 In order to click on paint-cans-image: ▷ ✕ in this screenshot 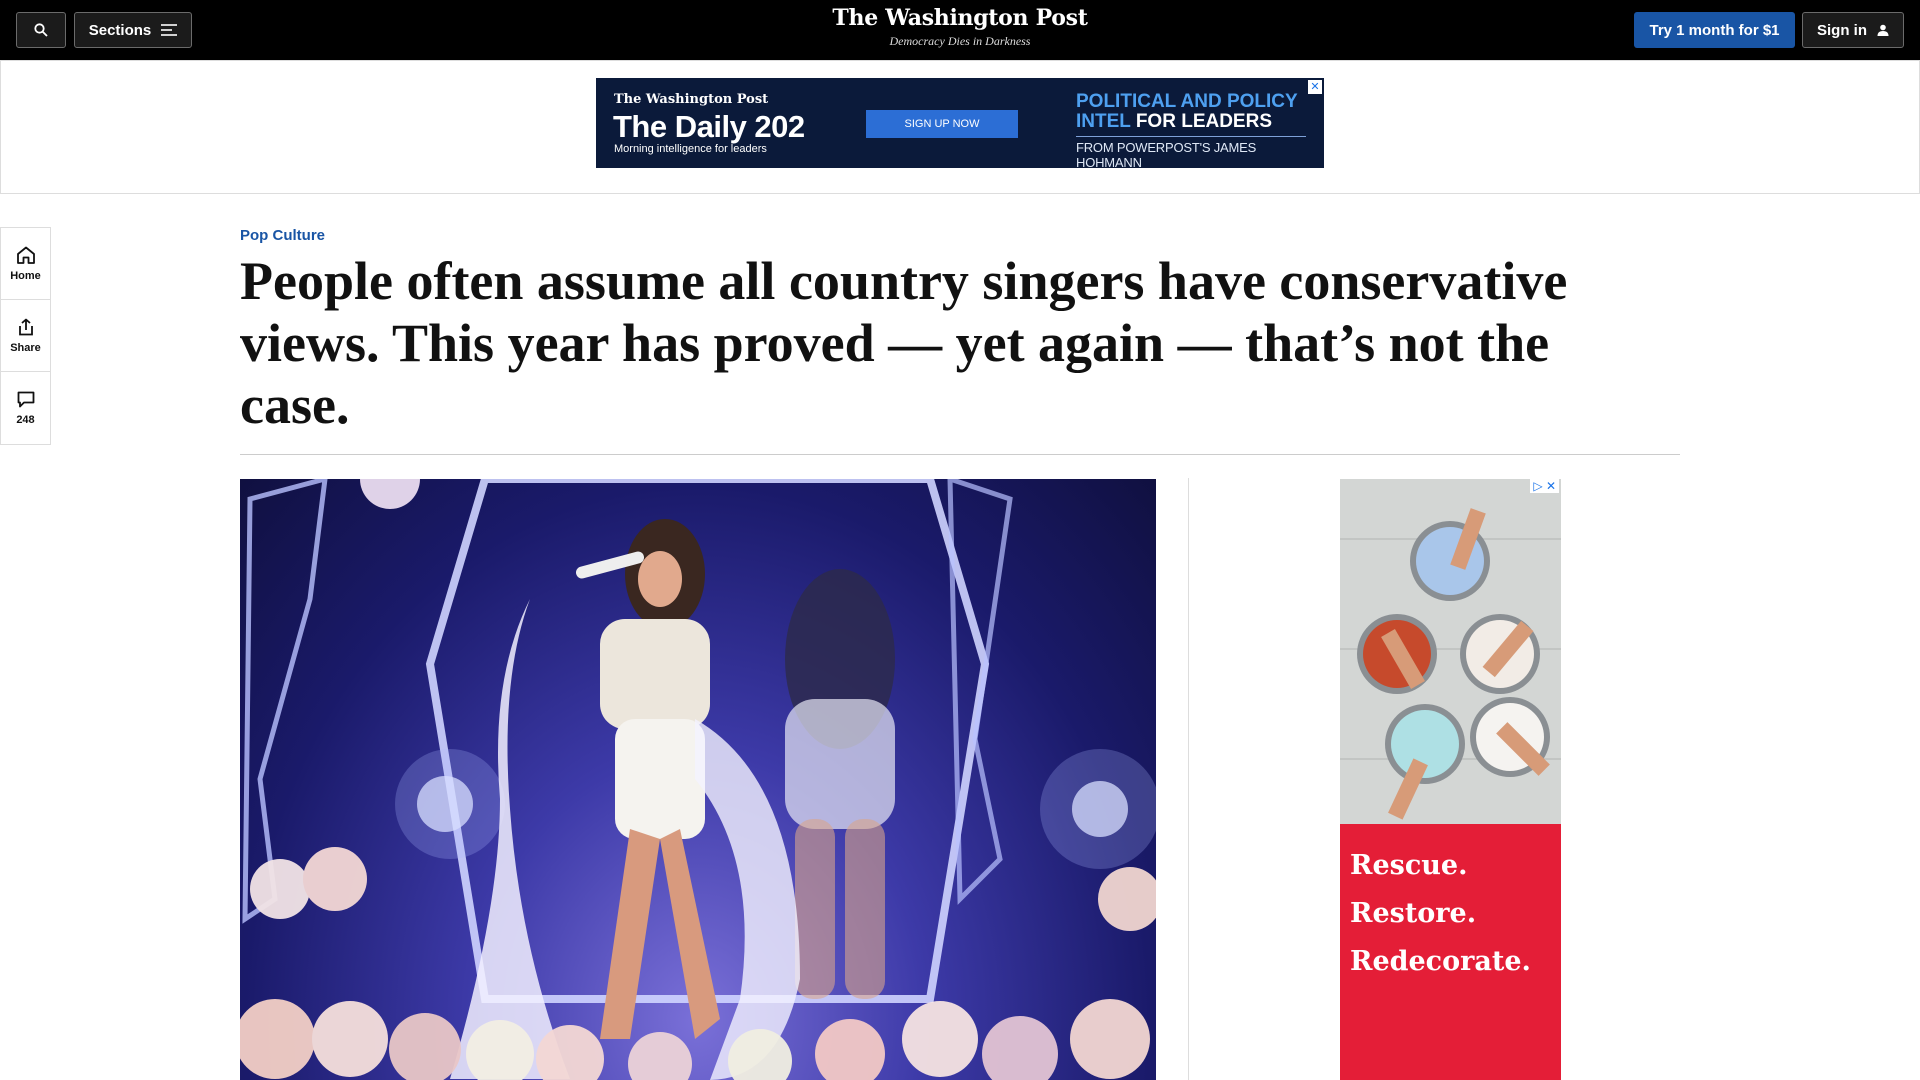, I will do `click(1450, 651)`.